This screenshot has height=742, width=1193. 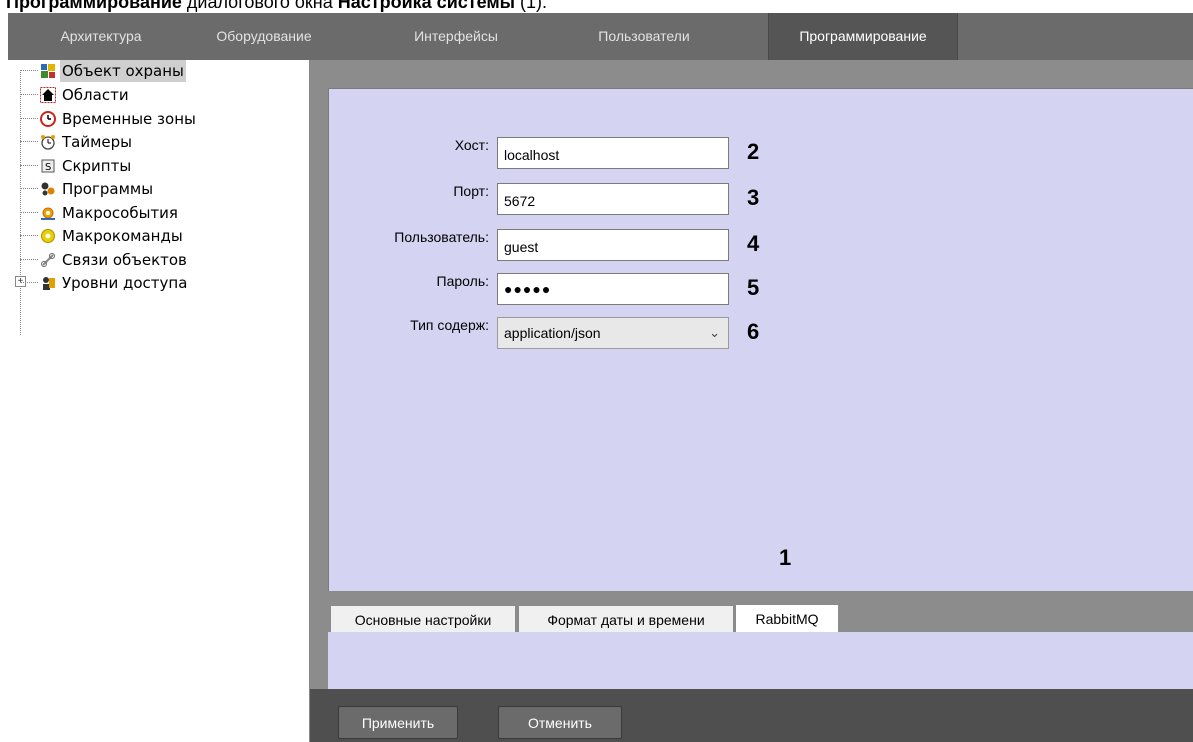 What do you see at coordinates (787, 619) in the screenshot?
I see `subtab-rabbitmq: RabbitMQ` at bounding box center [787, 619].